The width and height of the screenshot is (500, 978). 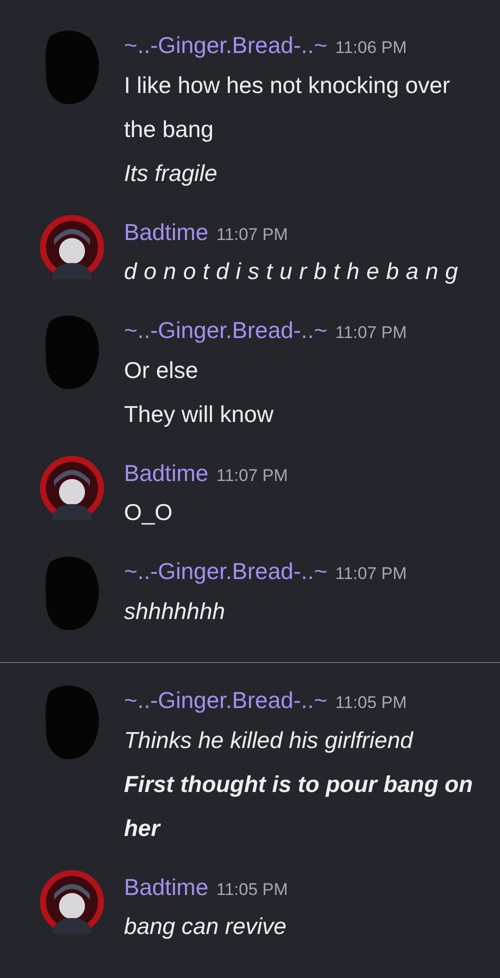 What do you see at coordinates (269, 740) in the screenshot?
I see `message-text: Thinks he killed his girlfriend` at bounding box center [269, 740].